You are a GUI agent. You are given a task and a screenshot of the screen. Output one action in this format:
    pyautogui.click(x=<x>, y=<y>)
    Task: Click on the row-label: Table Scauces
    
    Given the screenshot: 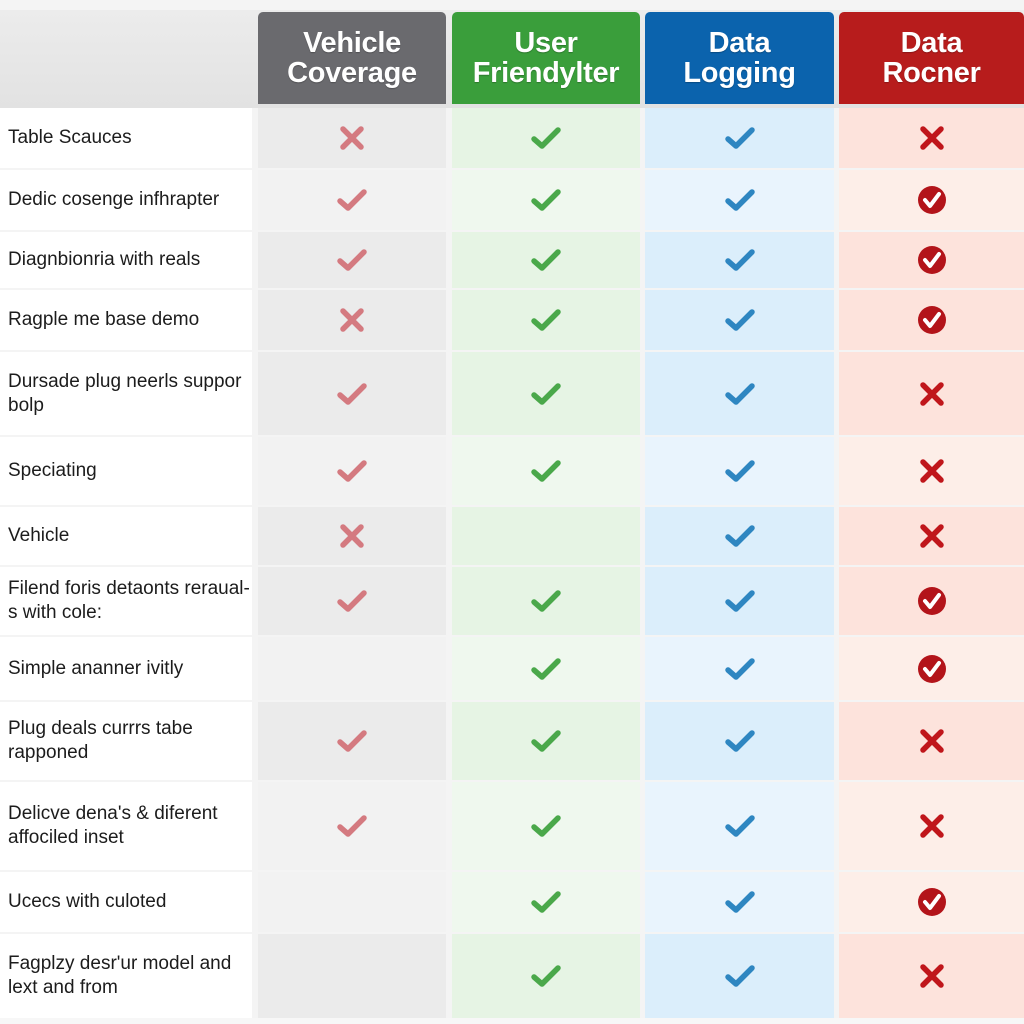 What is the action you would take?
    pyautogui.click(x=126, y=138)
    